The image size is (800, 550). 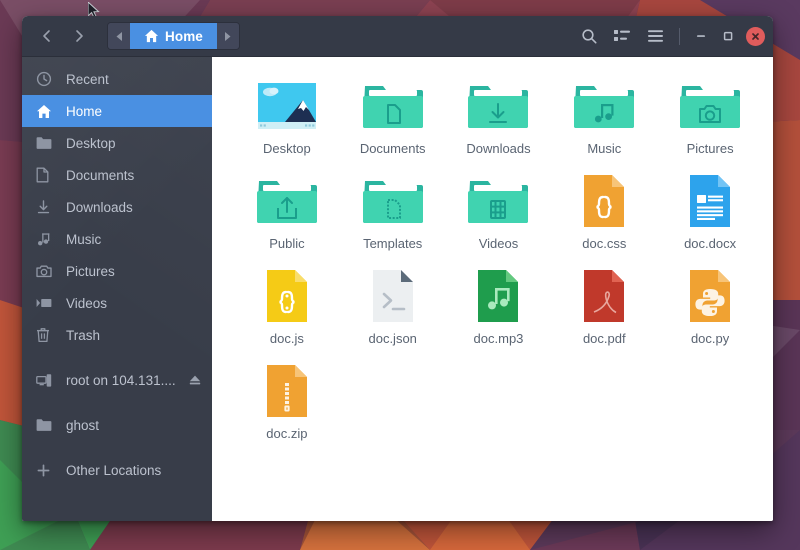 I want to click on file-item: doc.json, so click(x=393, y=308).